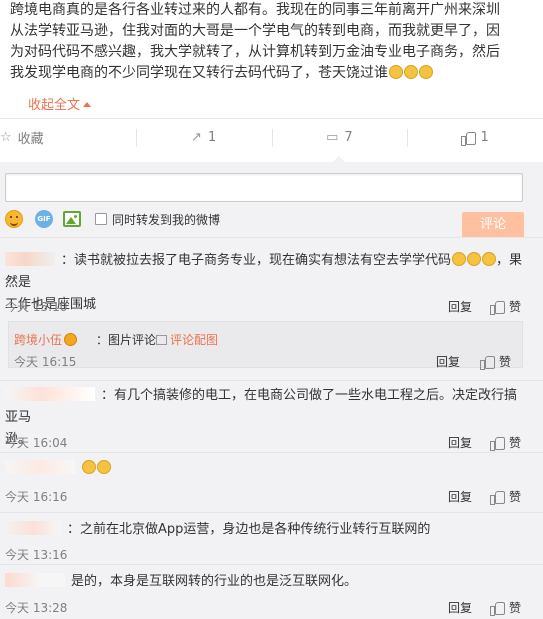 This screenshot has height=619, width=543. What do you see at coordinates (255, 52) in the screenshot?
I see `post-text-line-3: 为对码代码不感兴趣，我大学就转了，从计算机转到万金油专业电子商务，然后` at bounding box center [255, 52].